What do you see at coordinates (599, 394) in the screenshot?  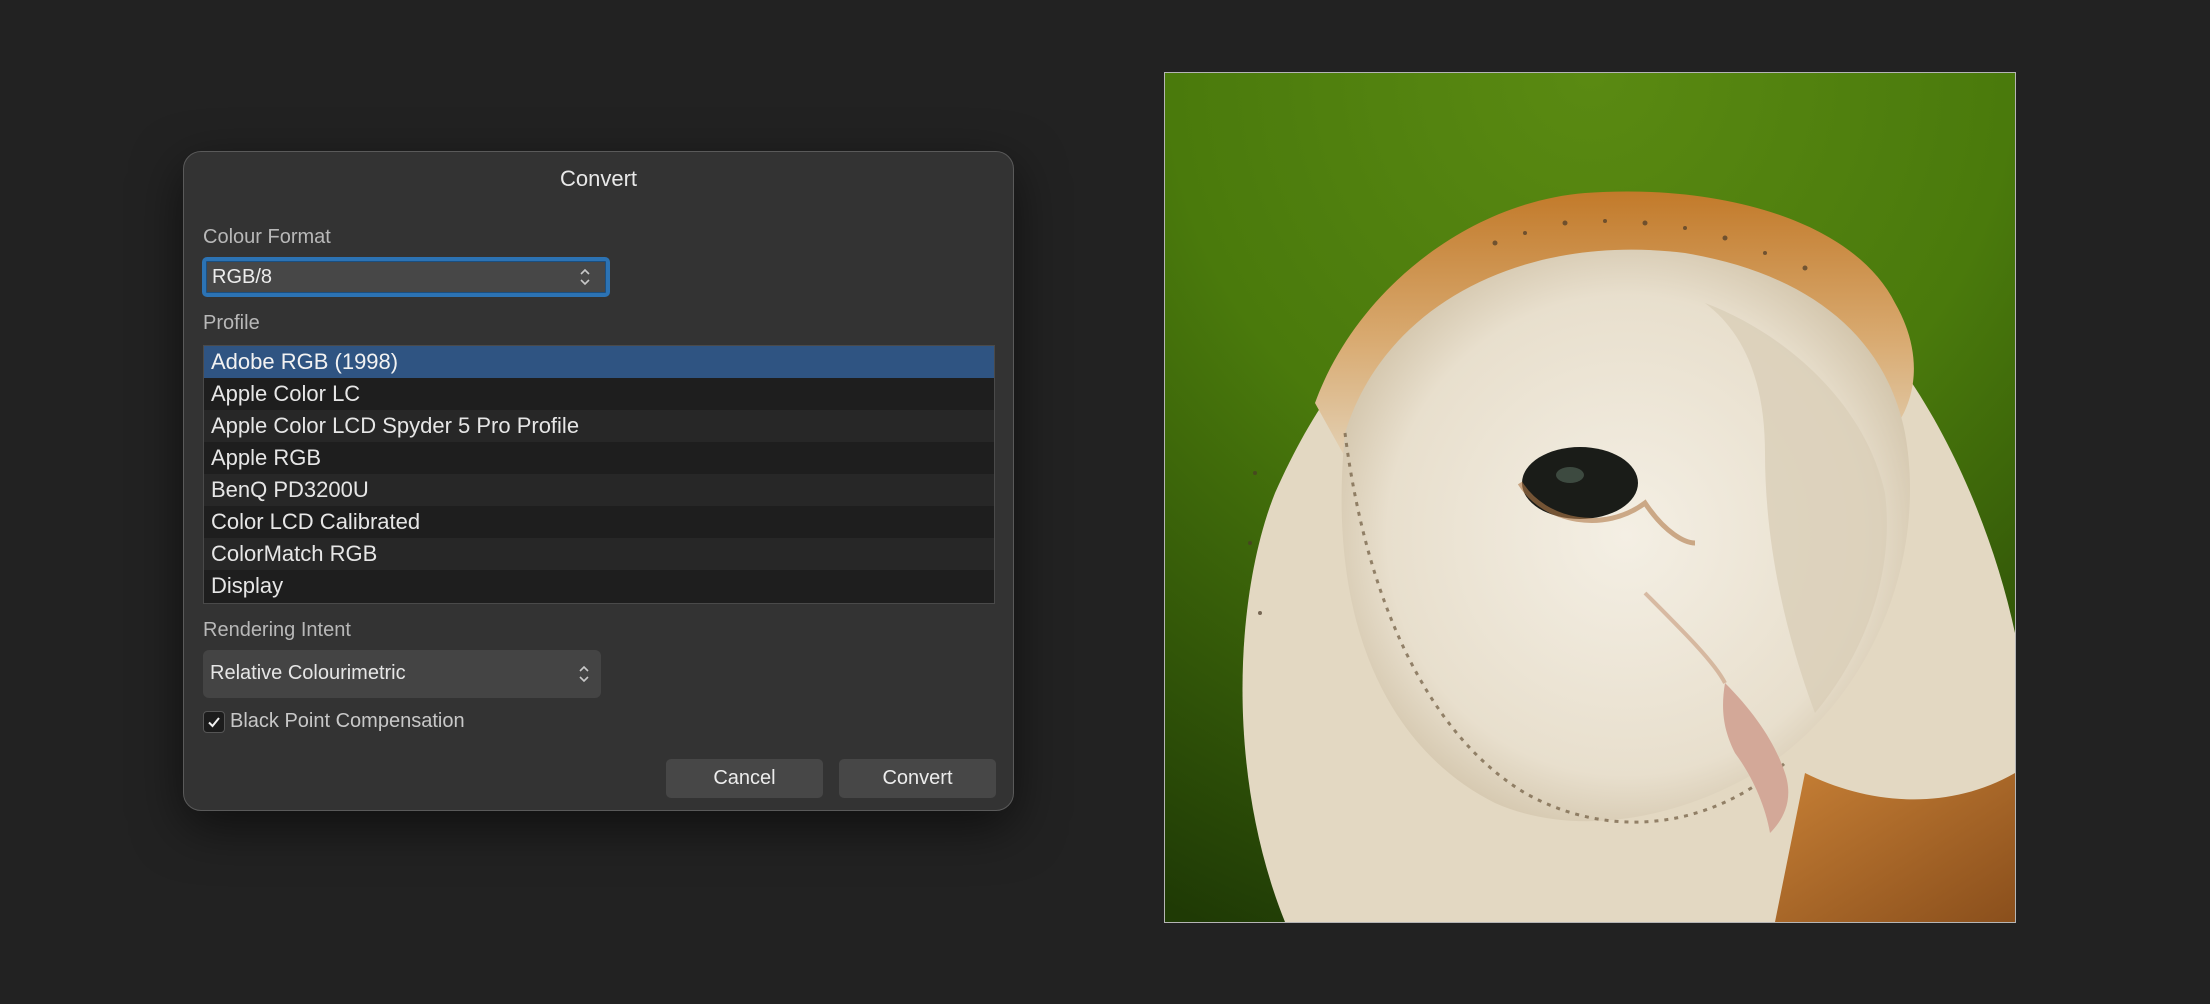 I see `profile-item-apple-color-lc: Apple Color LC` at bounding box center [599, 394].